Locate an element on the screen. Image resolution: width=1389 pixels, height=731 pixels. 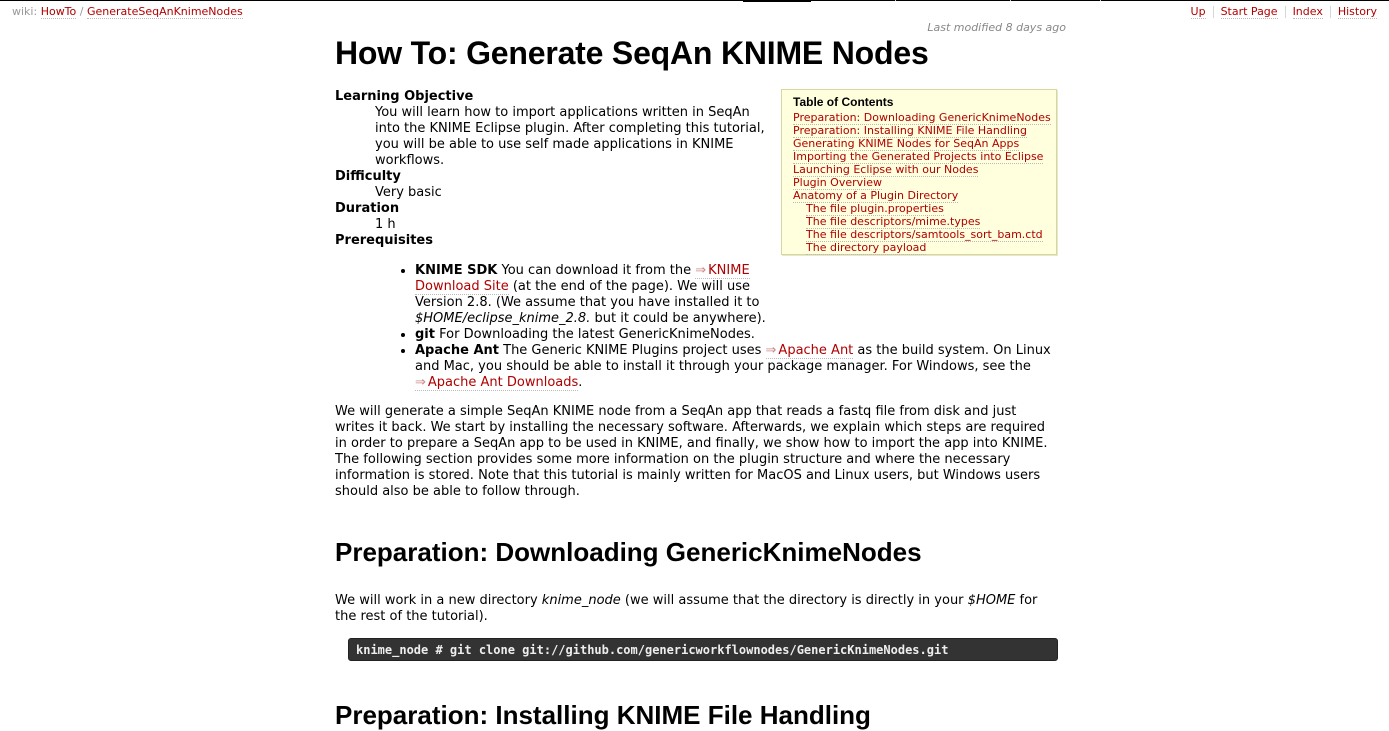
up-link: Up is located at coordinates (1198, 12).